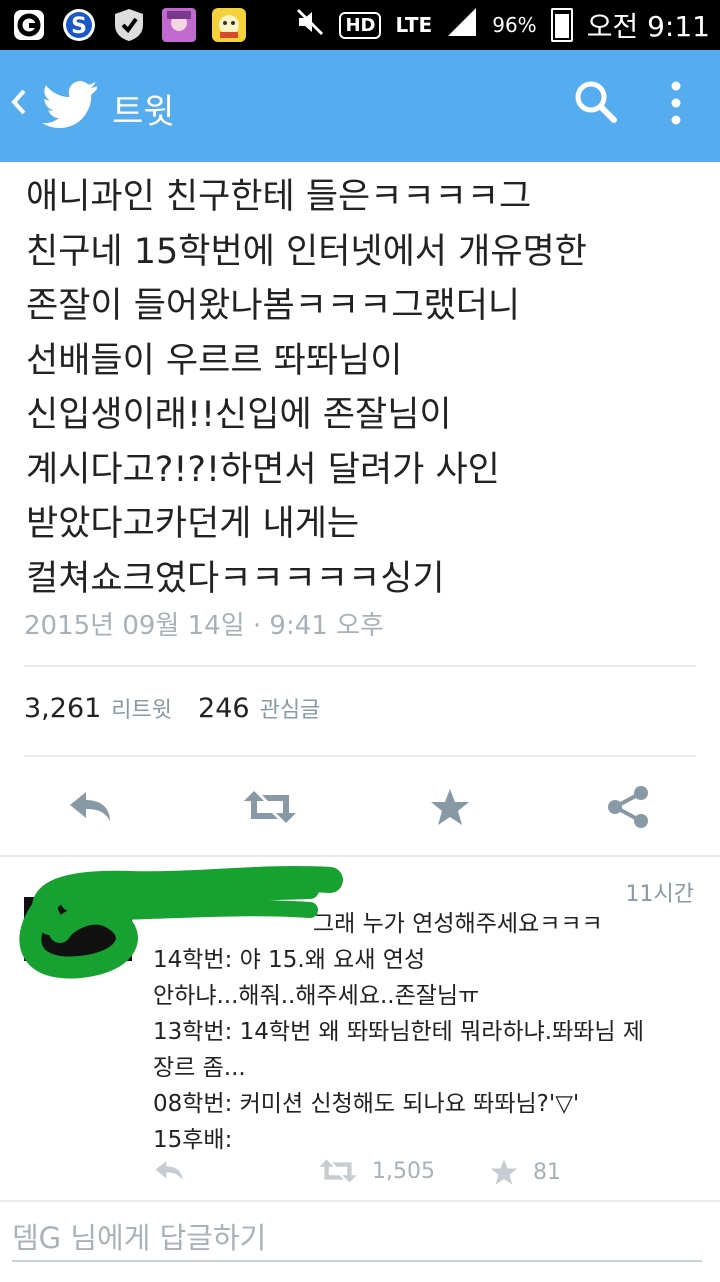  I want to click on reply-like-button: 81, so click(525, 1172).